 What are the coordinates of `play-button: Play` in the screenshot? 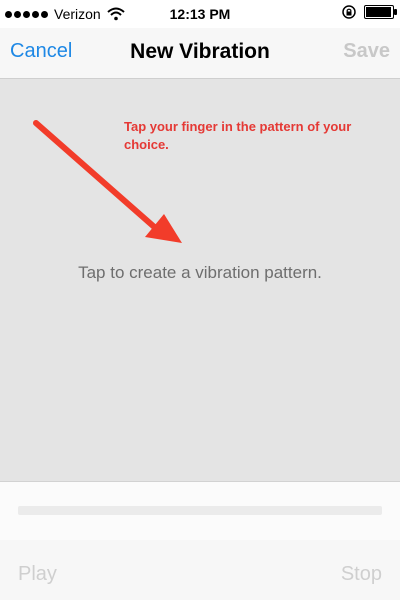 It's located at (37, 574).